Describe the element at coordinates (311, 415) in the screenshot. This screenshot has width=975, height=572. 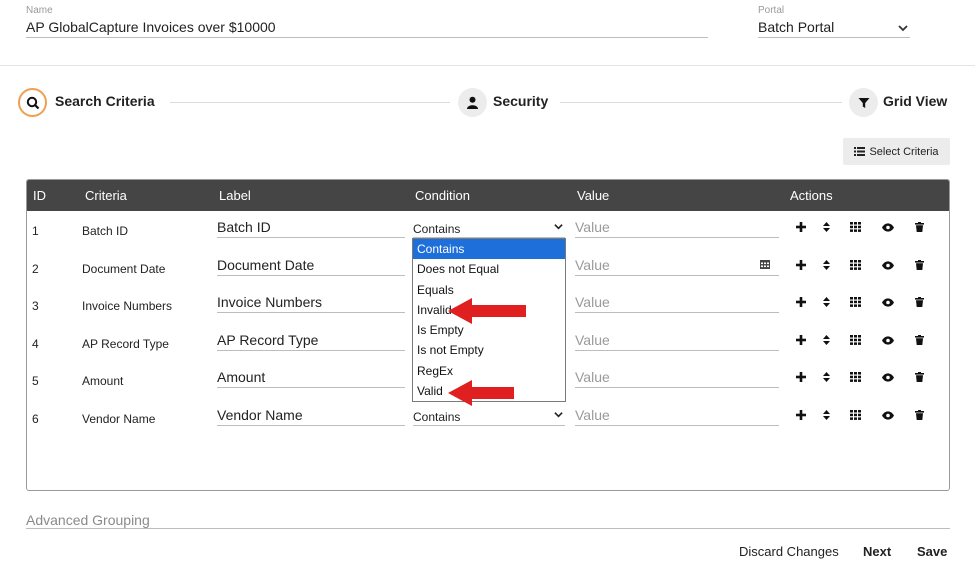
I see `row-label-input: Vendor Name` at that location.